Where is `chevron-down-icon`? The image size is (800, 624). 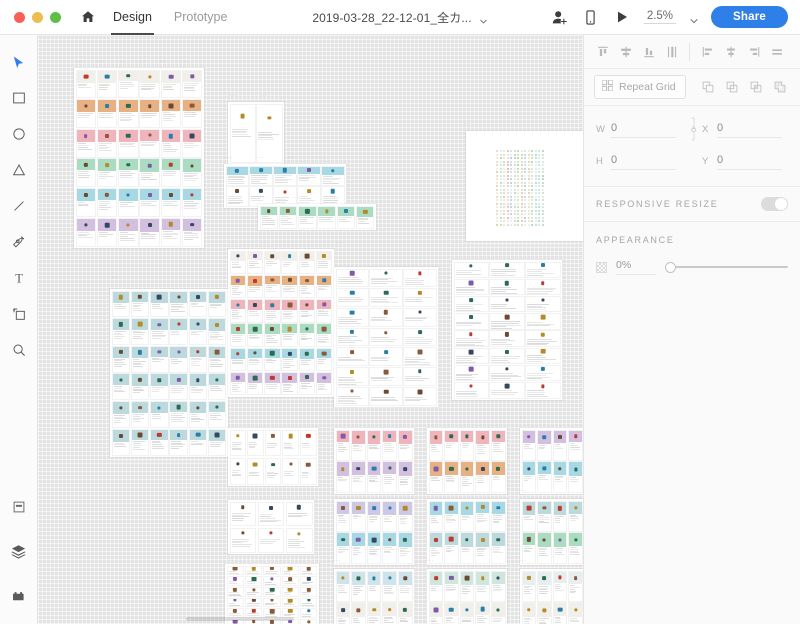
chevron-down-icon is located at coordinates (483, 18).